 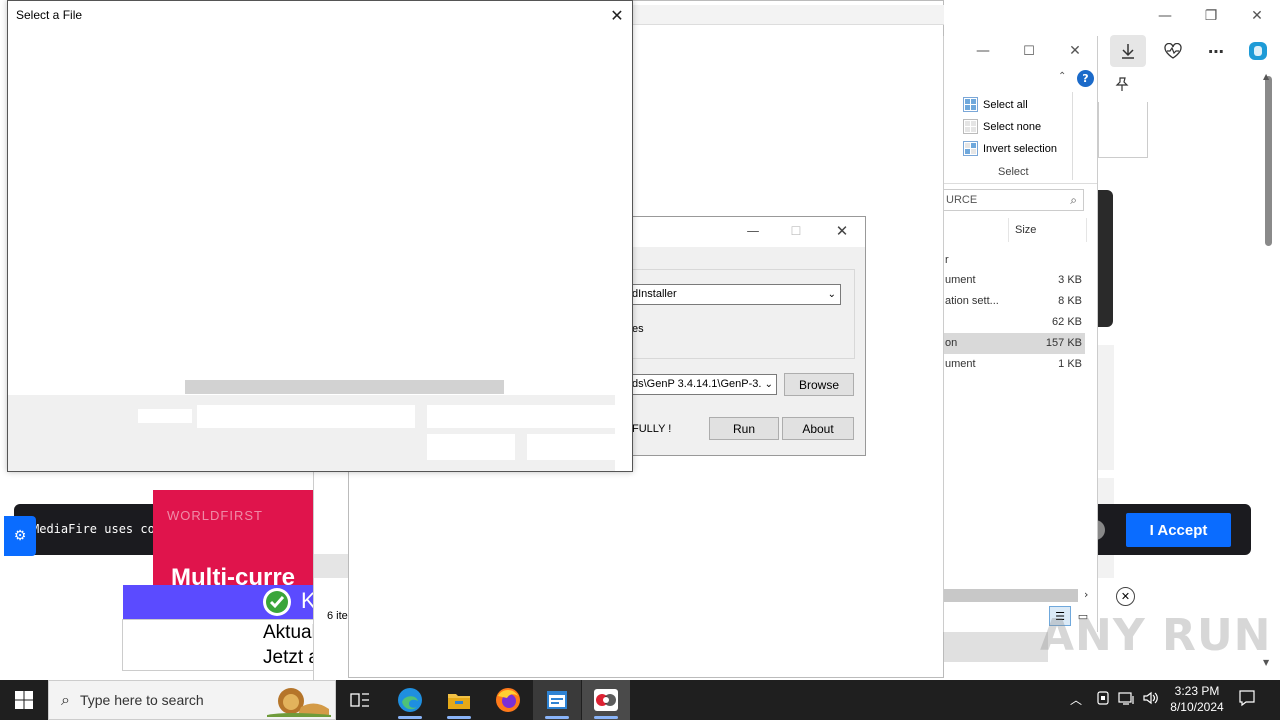 What do you see at coordinates (1197, 707) in the screenshot?
I see `clock-date: 8/10/2024` at bounding box center [1197, 707].